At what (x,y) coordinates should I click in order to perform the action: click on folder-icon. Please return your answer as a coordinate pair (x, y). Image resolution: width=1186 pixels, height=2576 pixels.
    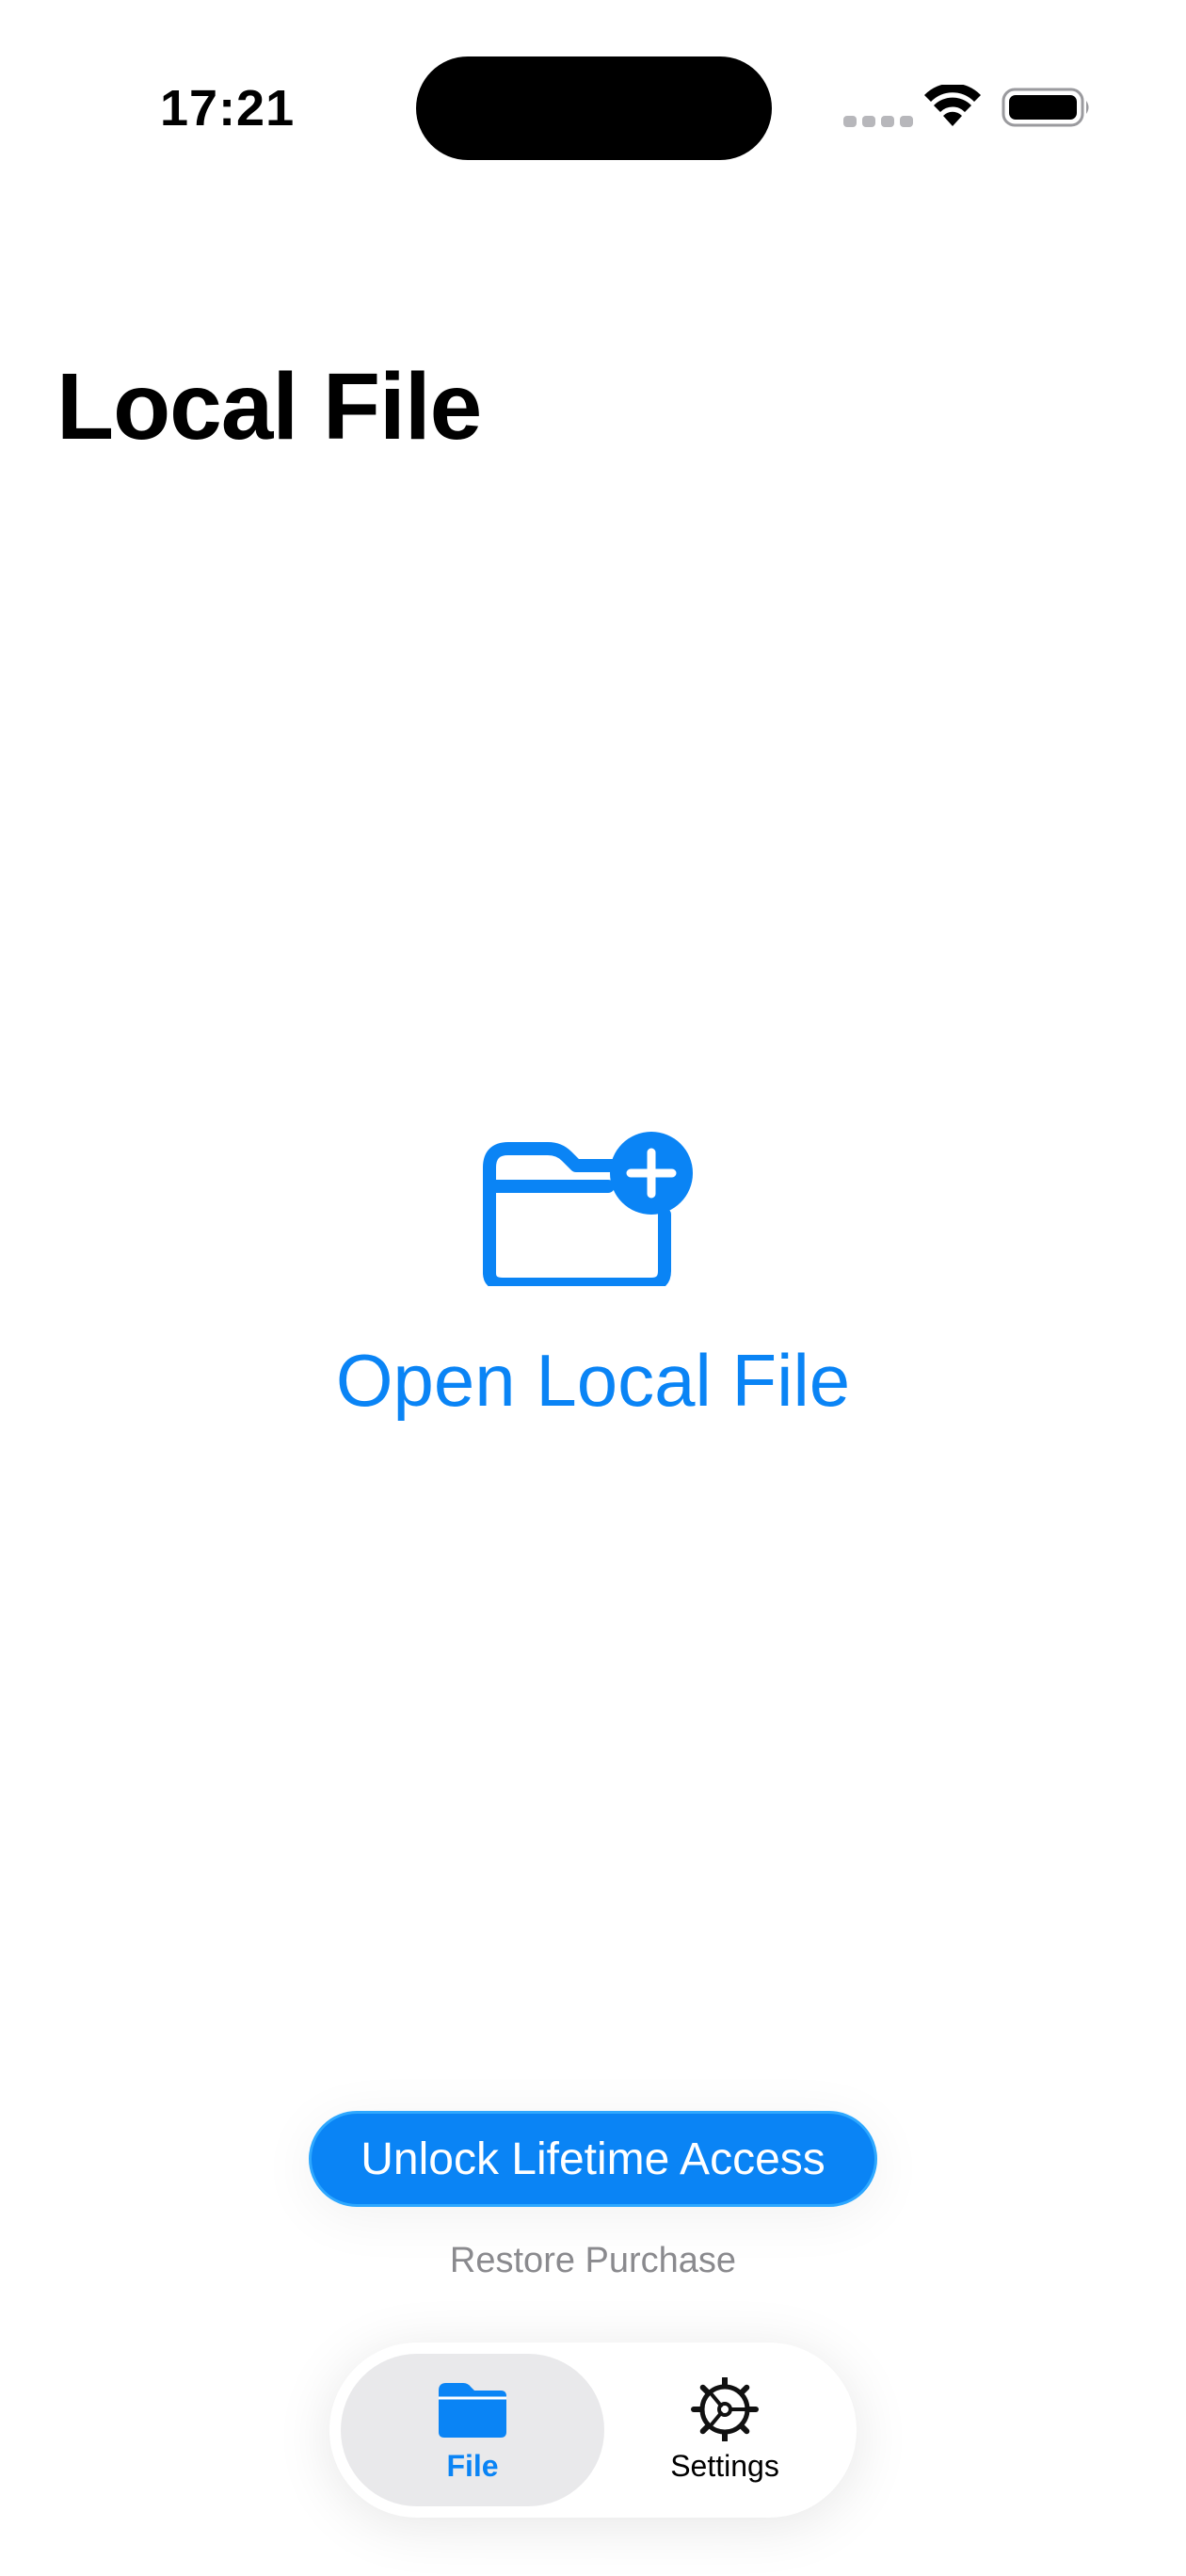
    Looking at the image, I should click on (472, 2410).